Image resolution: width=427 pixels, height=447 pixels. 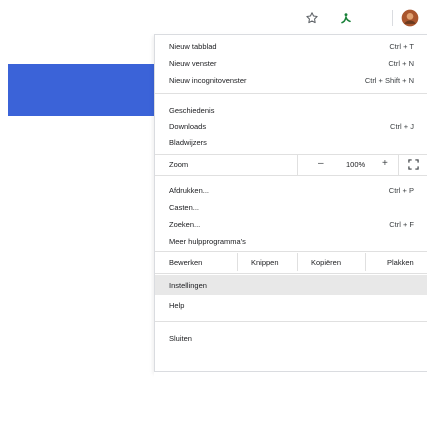 I want to click on paste-button: Plakken, so click(x=407, y=262).